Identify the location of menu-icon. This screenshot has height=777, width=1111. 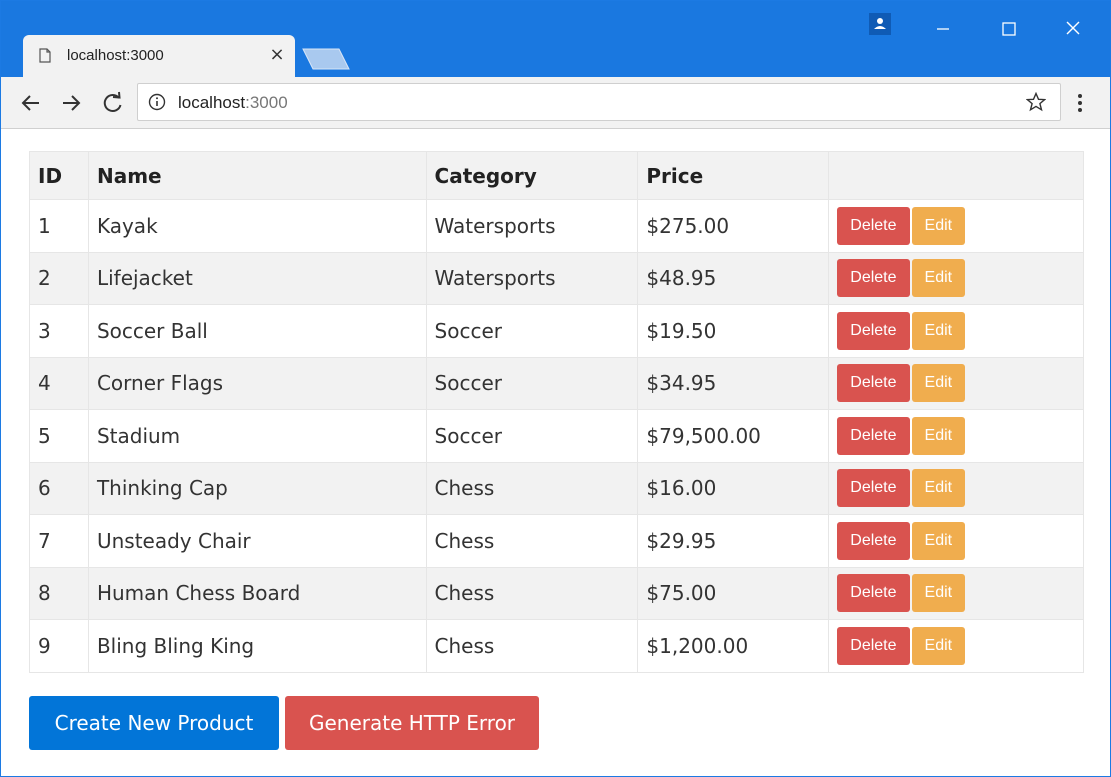
(1080, 103).